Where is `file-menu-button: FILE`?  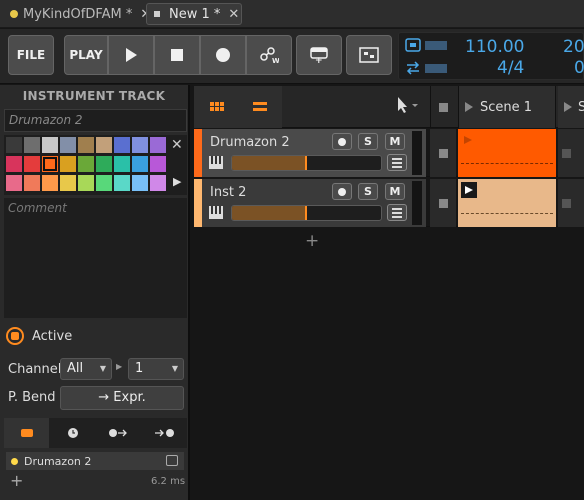 file-menu-button: FILE is located at coordinates (31, 55).